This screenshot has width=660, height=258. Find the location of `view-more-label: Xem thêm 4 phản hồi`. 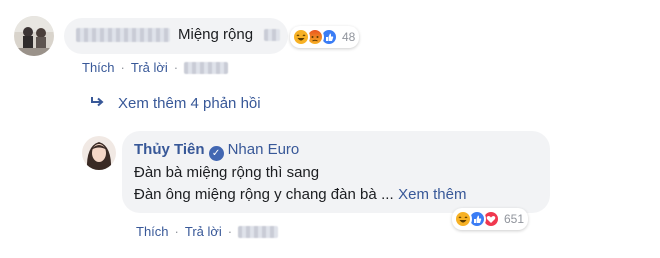

view-more-label: Xem thêm 4 phản hồi is located at coordinates (189, 103).